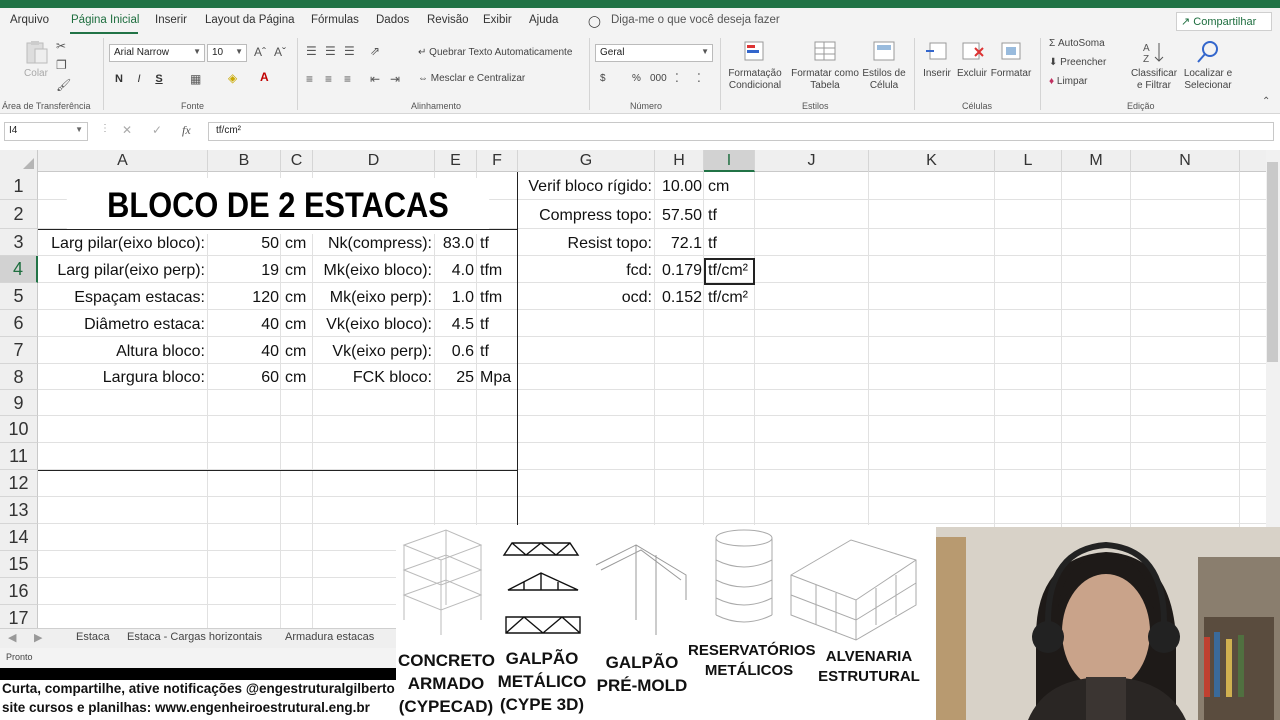 This screenshot has width=1280, height=720. Describe the element at coordinates (195, 79) in the screenshot. I see `borders-icon: ▦` at that location.